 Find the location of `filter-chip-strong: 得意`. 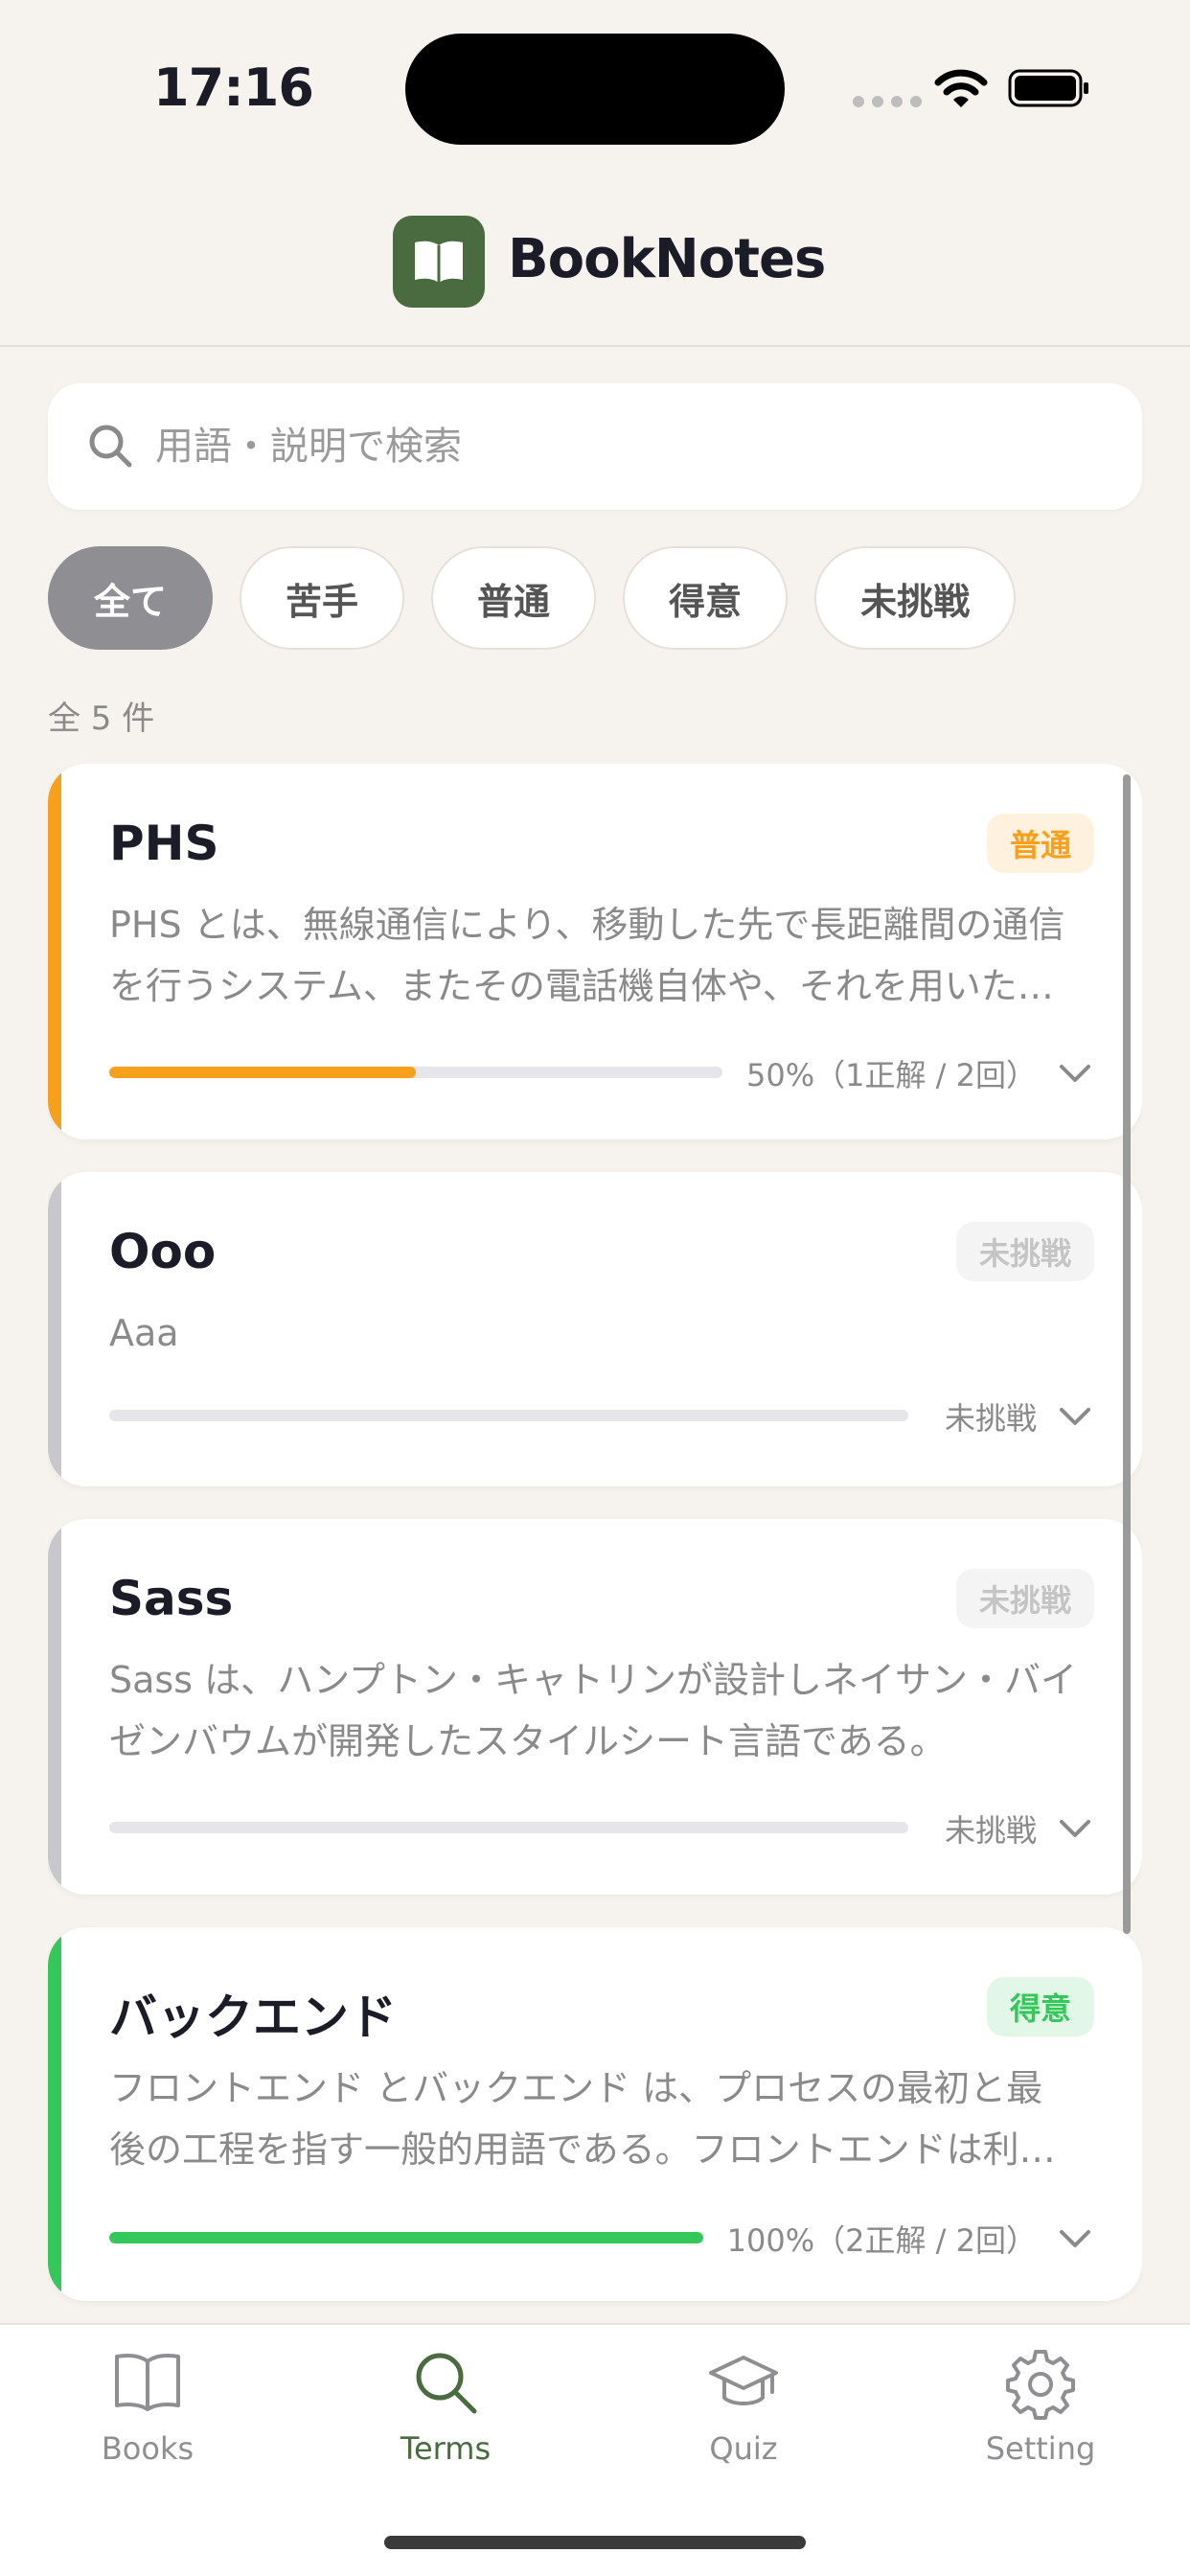

filter-chip-strong: 得意 is located at coordinates (706, 598).